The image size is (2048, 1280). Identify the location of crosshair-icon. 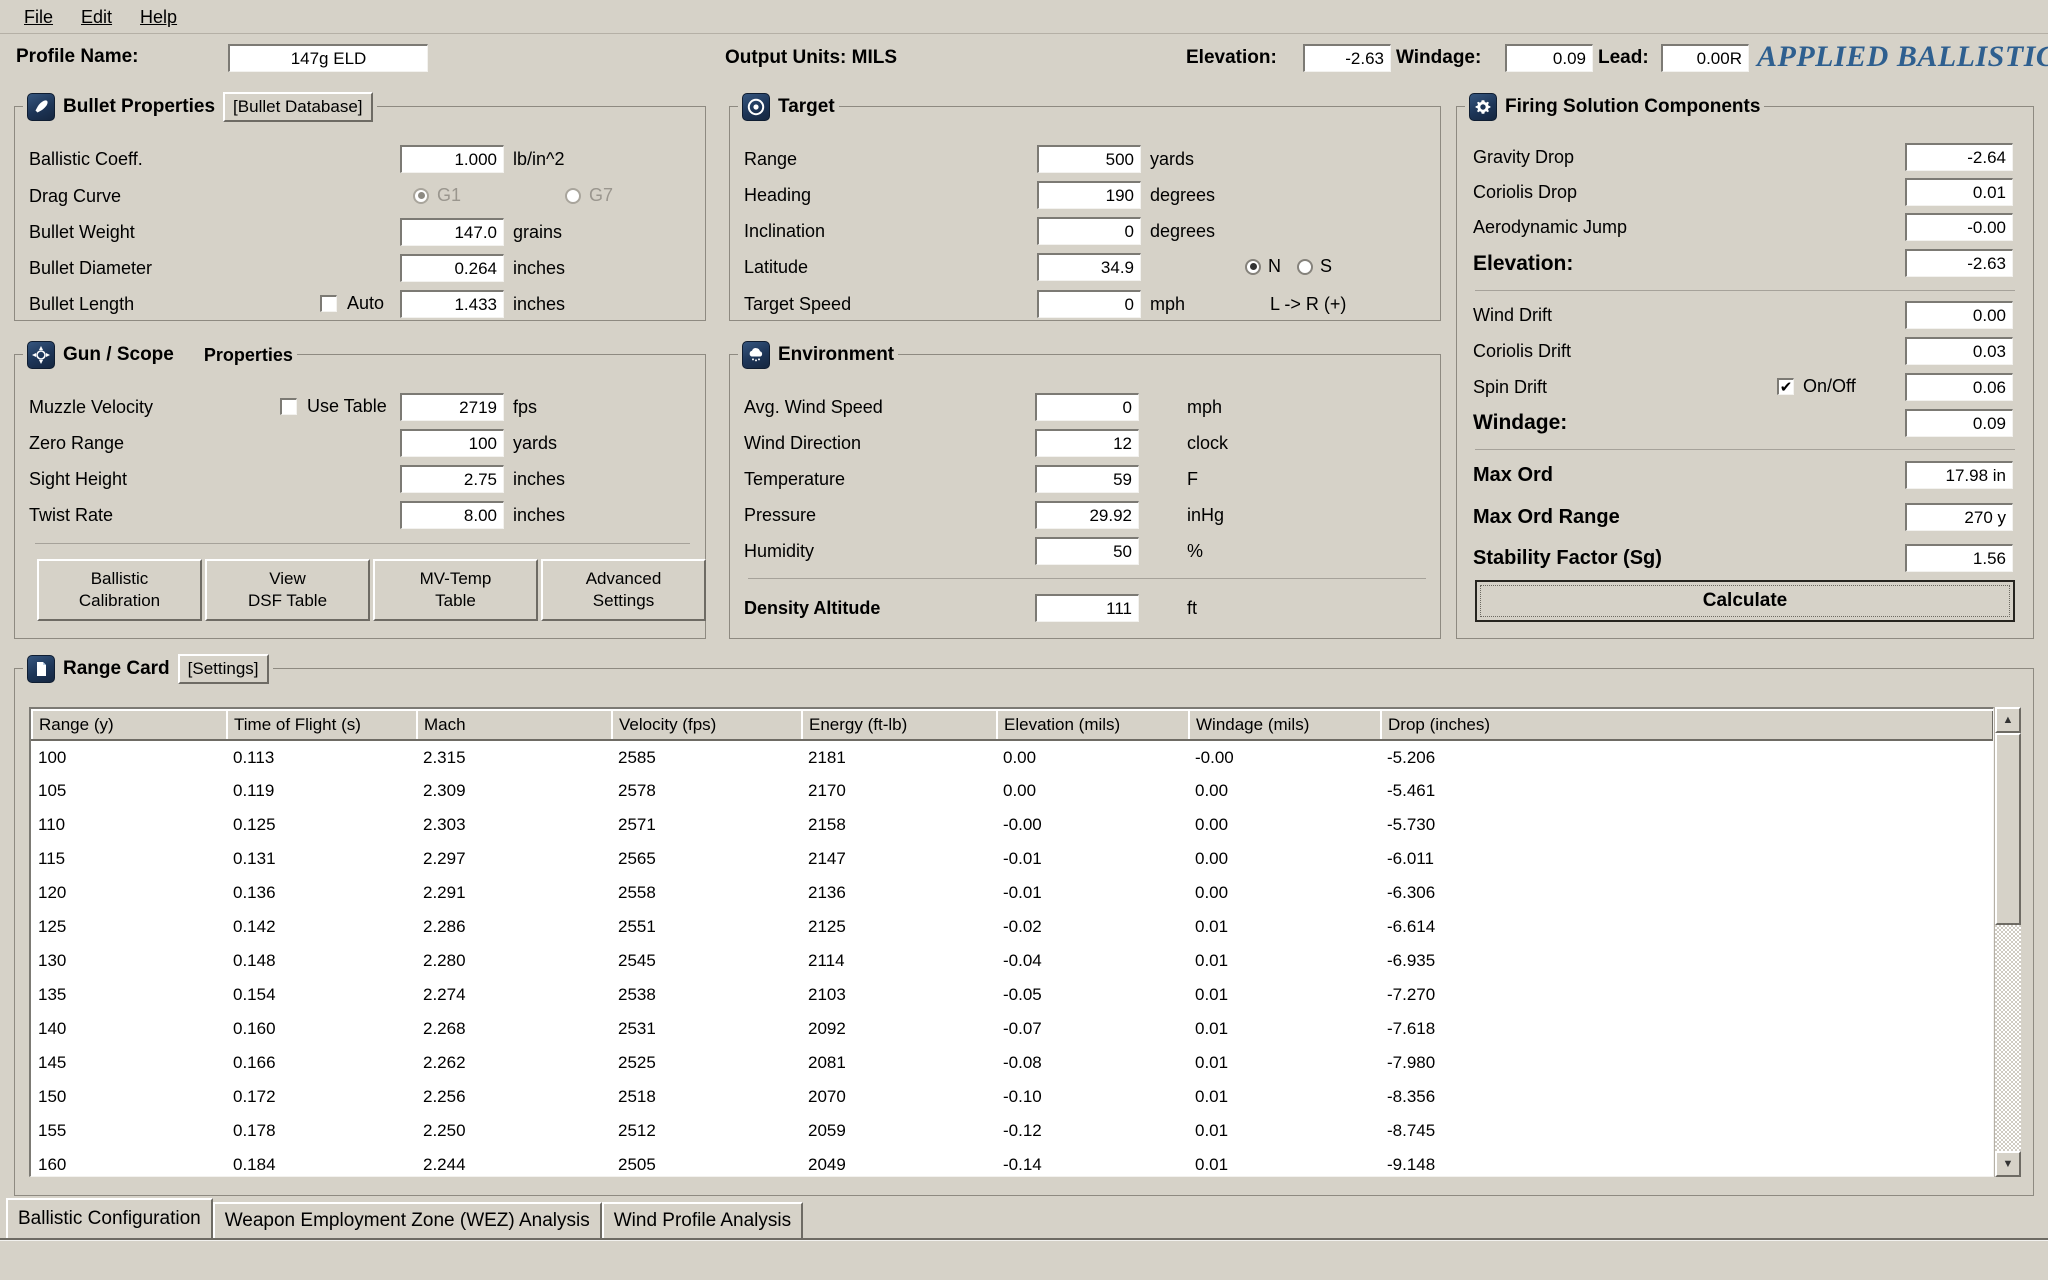
(41, 355).